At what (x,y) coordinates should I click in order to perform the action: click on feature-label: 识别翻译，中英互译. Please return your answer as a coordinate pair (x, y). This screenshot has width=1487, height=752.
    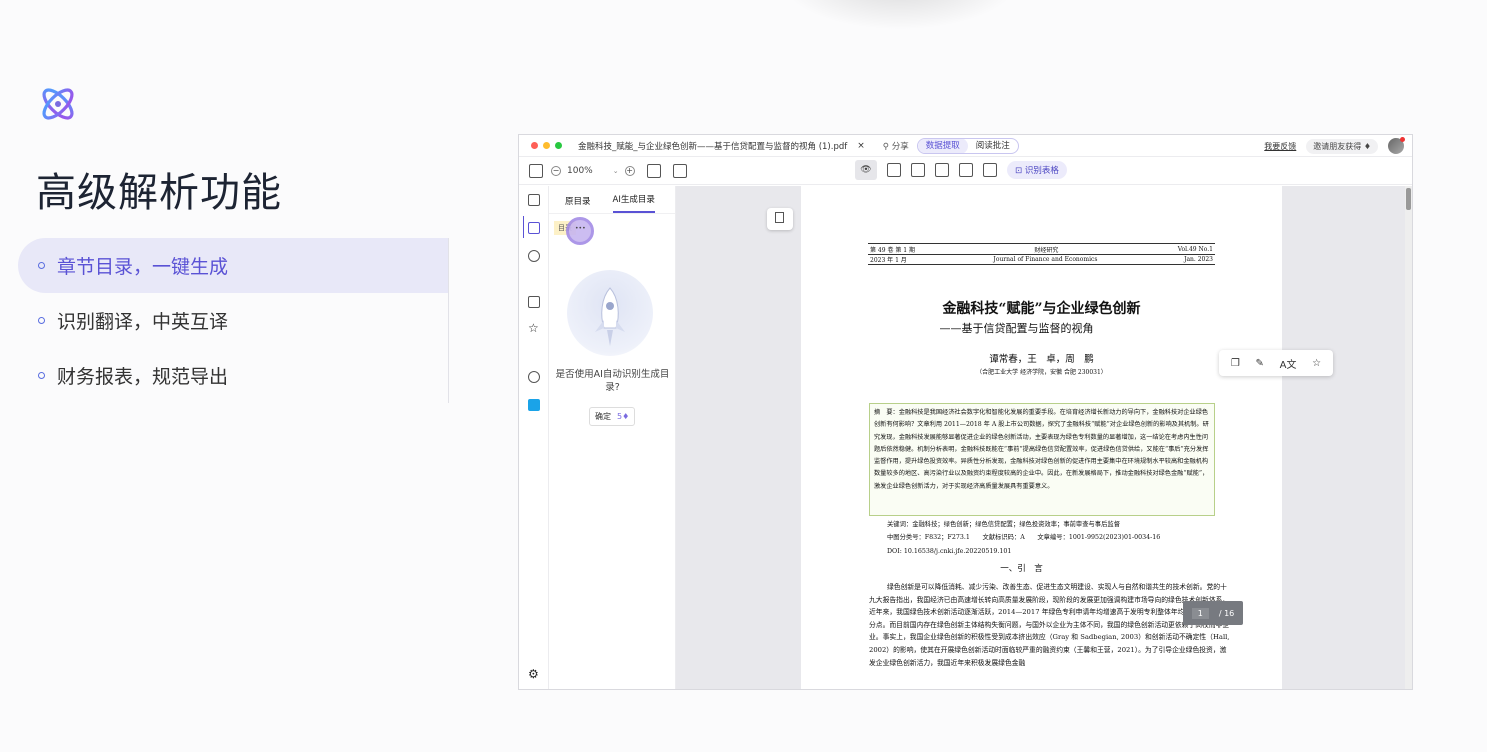
    Looking at the image, I should click on (143, 322).